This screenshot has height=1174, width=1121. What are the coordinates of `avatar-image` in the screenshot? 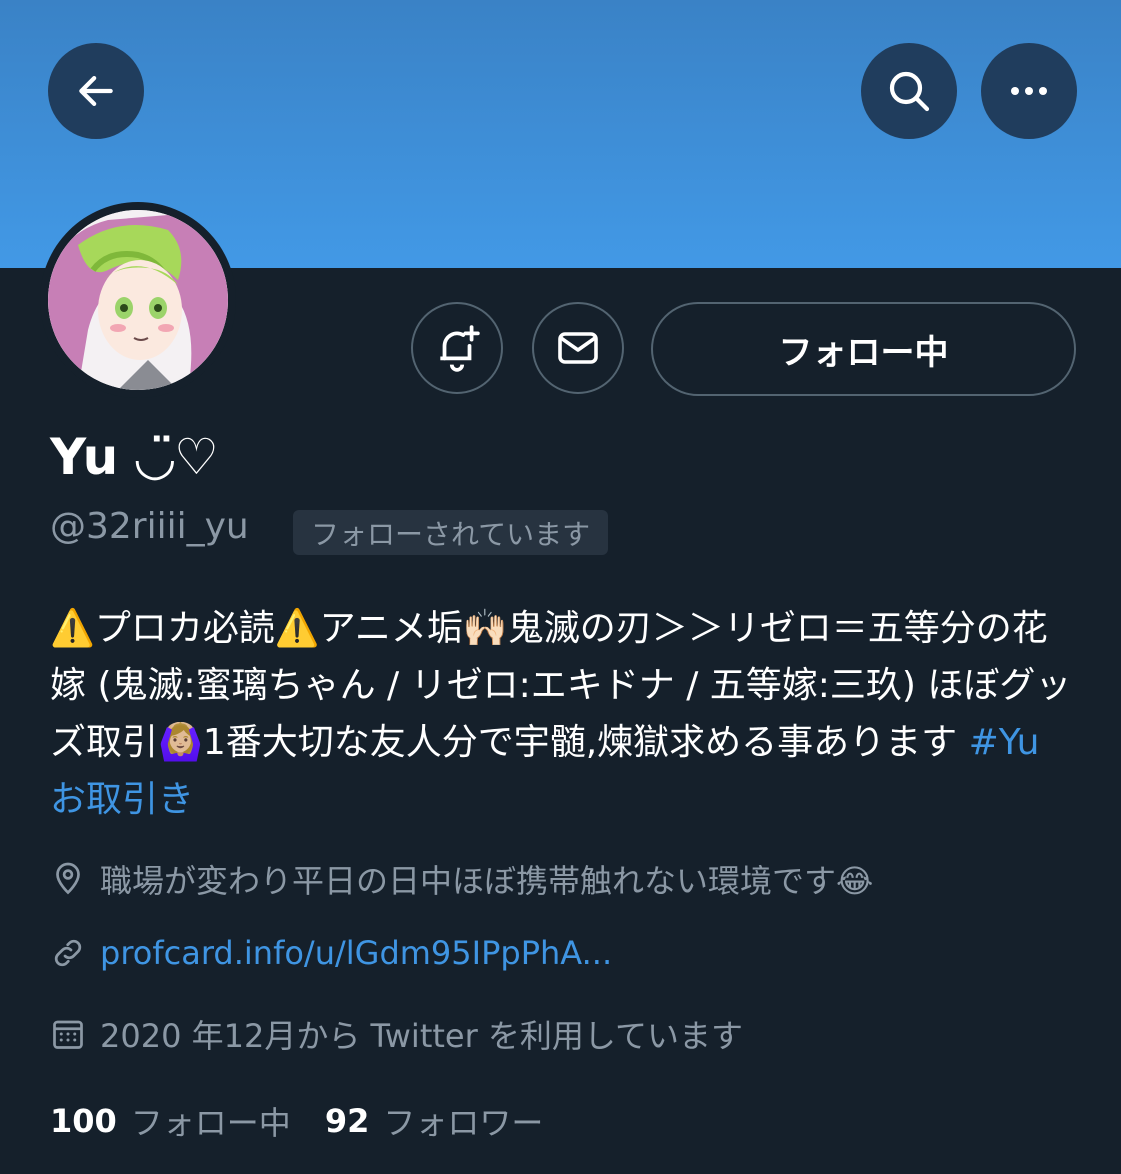 It's located at (138, 300).